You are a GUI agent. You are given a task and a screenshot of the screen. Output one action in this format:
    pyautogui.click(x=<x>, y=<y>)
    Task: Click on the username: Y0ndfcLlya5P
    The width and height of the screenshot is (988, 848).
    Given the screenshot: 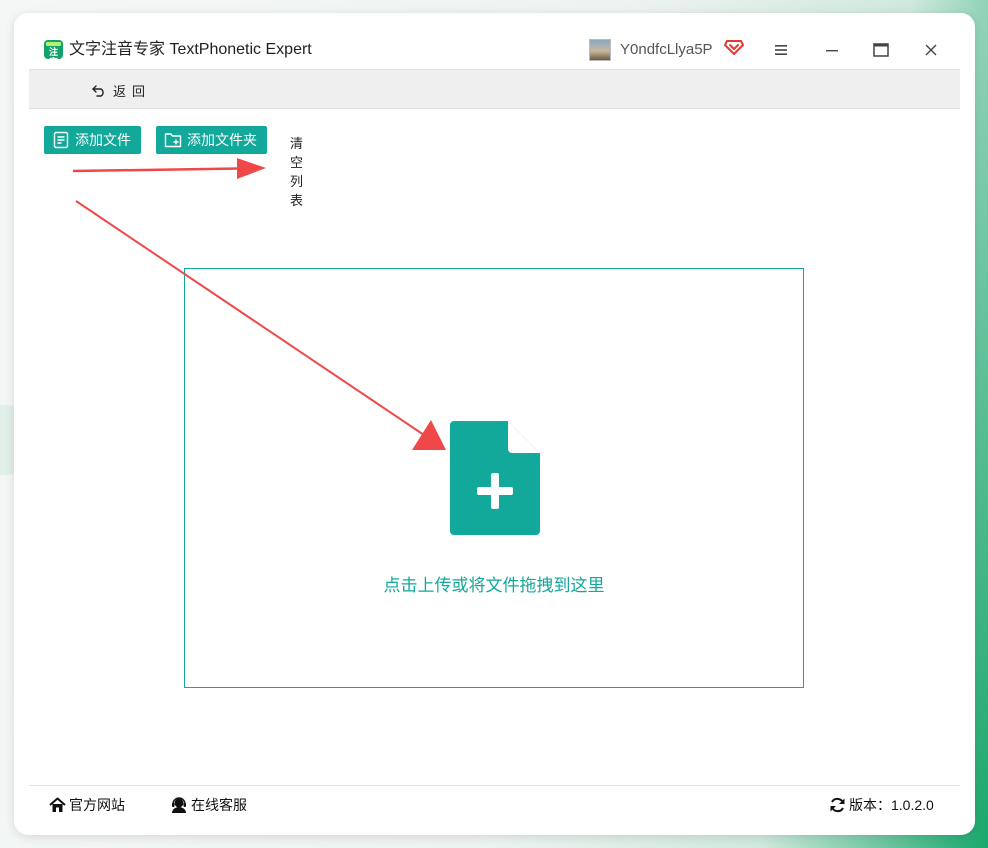 What is the action you would take?
    pyautogui.click(x=666, y=50)
    